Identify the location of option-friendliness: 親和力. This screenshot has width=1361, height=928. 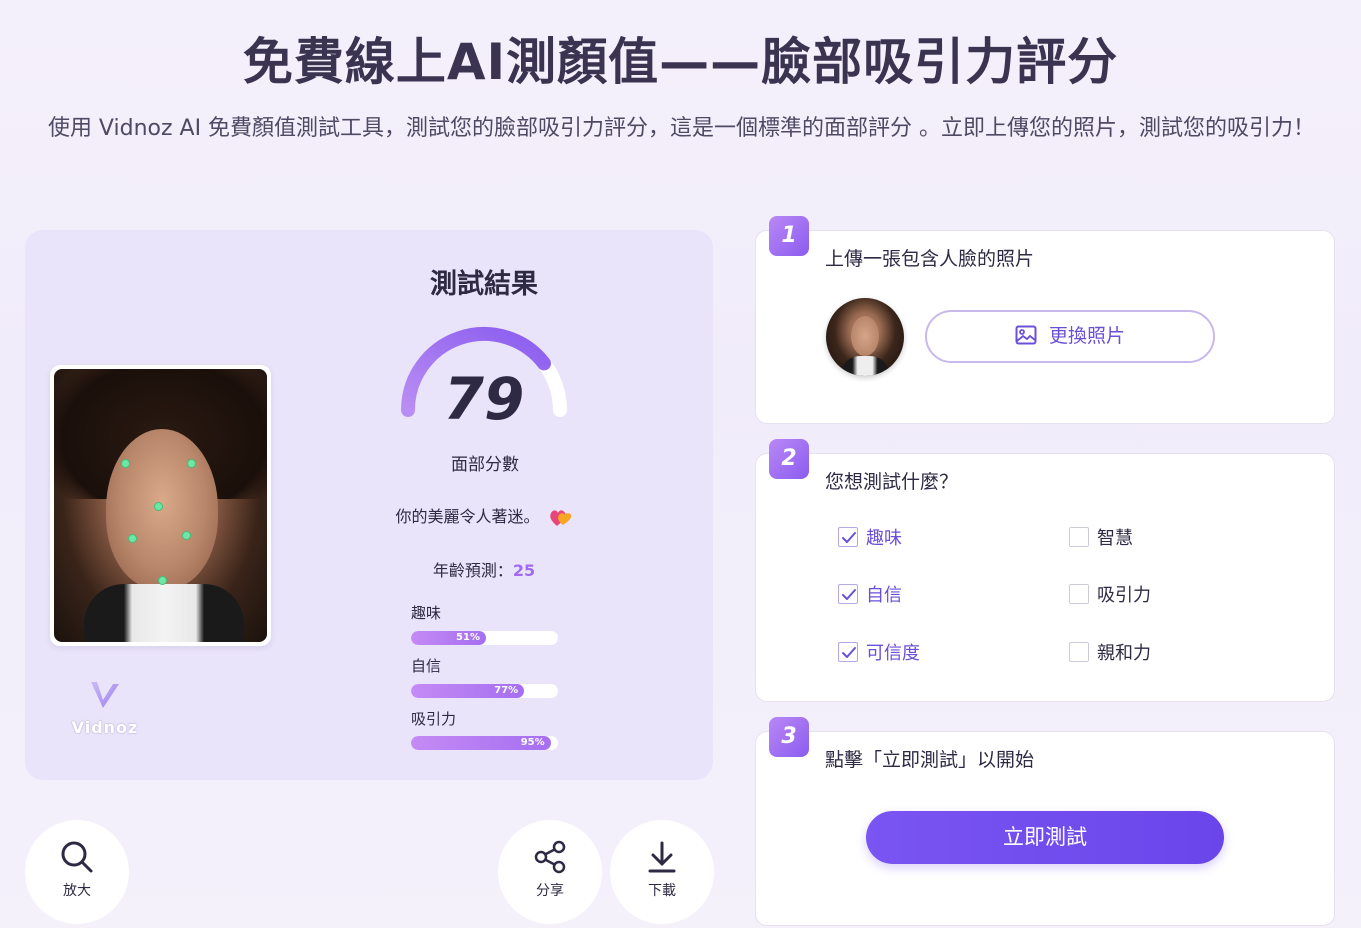
(1110, 651).